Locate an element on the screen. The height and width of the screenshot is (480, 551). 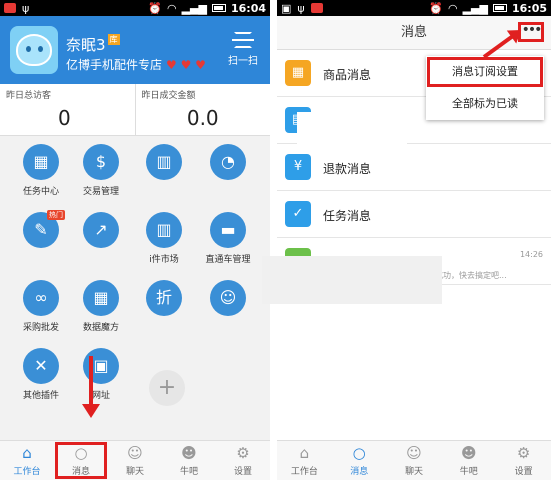
more-menu-popup: 消息订阅设置 全部标为已读 is located at coordinates (485, 88).